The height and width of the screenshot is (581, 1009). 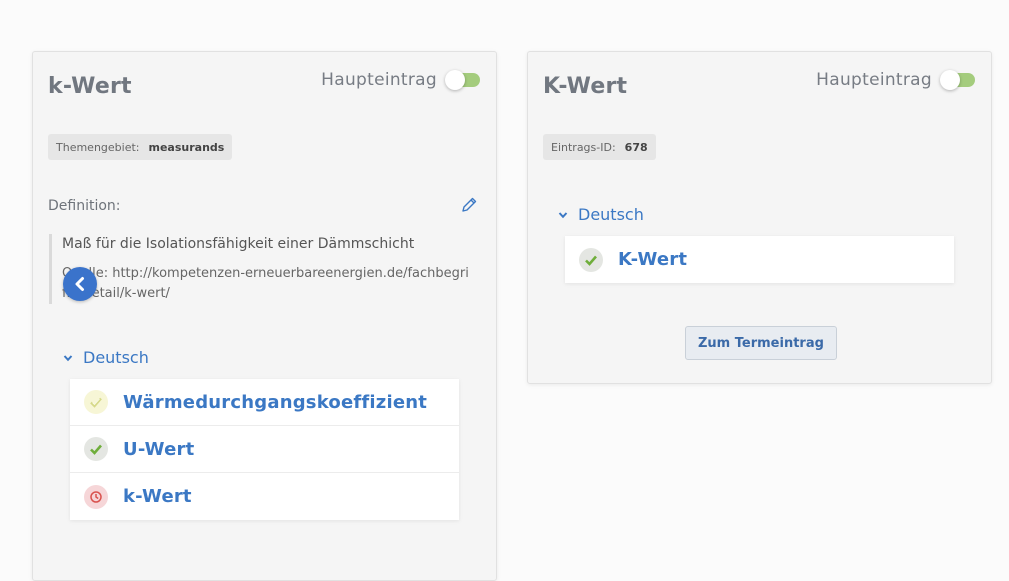 What do you see at coordinates (652, 259) in the screenshot?
I see `term-link: K-Wert` at bounding box center [652, 259].